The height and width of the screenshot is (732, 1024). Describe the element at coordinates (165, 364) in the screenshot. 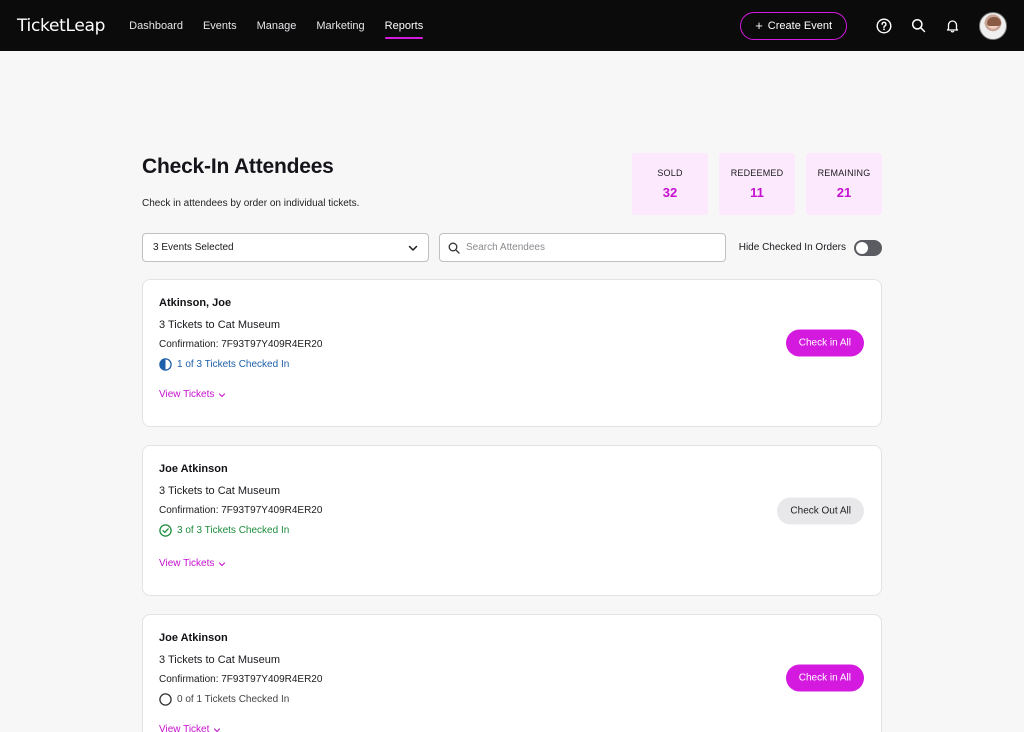

I see `half-circle-icon` at that location.